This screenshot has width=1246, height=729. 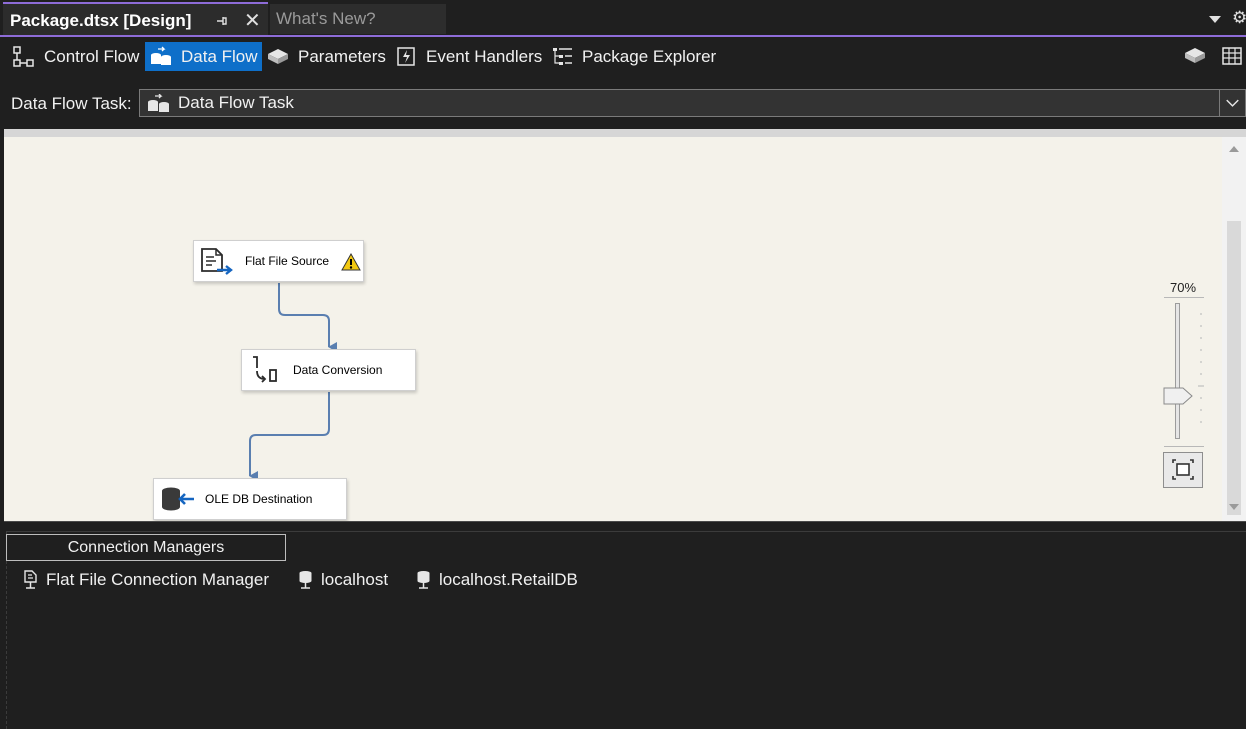 I want to click on component-label: Data Conversion, so click(x=338, y=370).